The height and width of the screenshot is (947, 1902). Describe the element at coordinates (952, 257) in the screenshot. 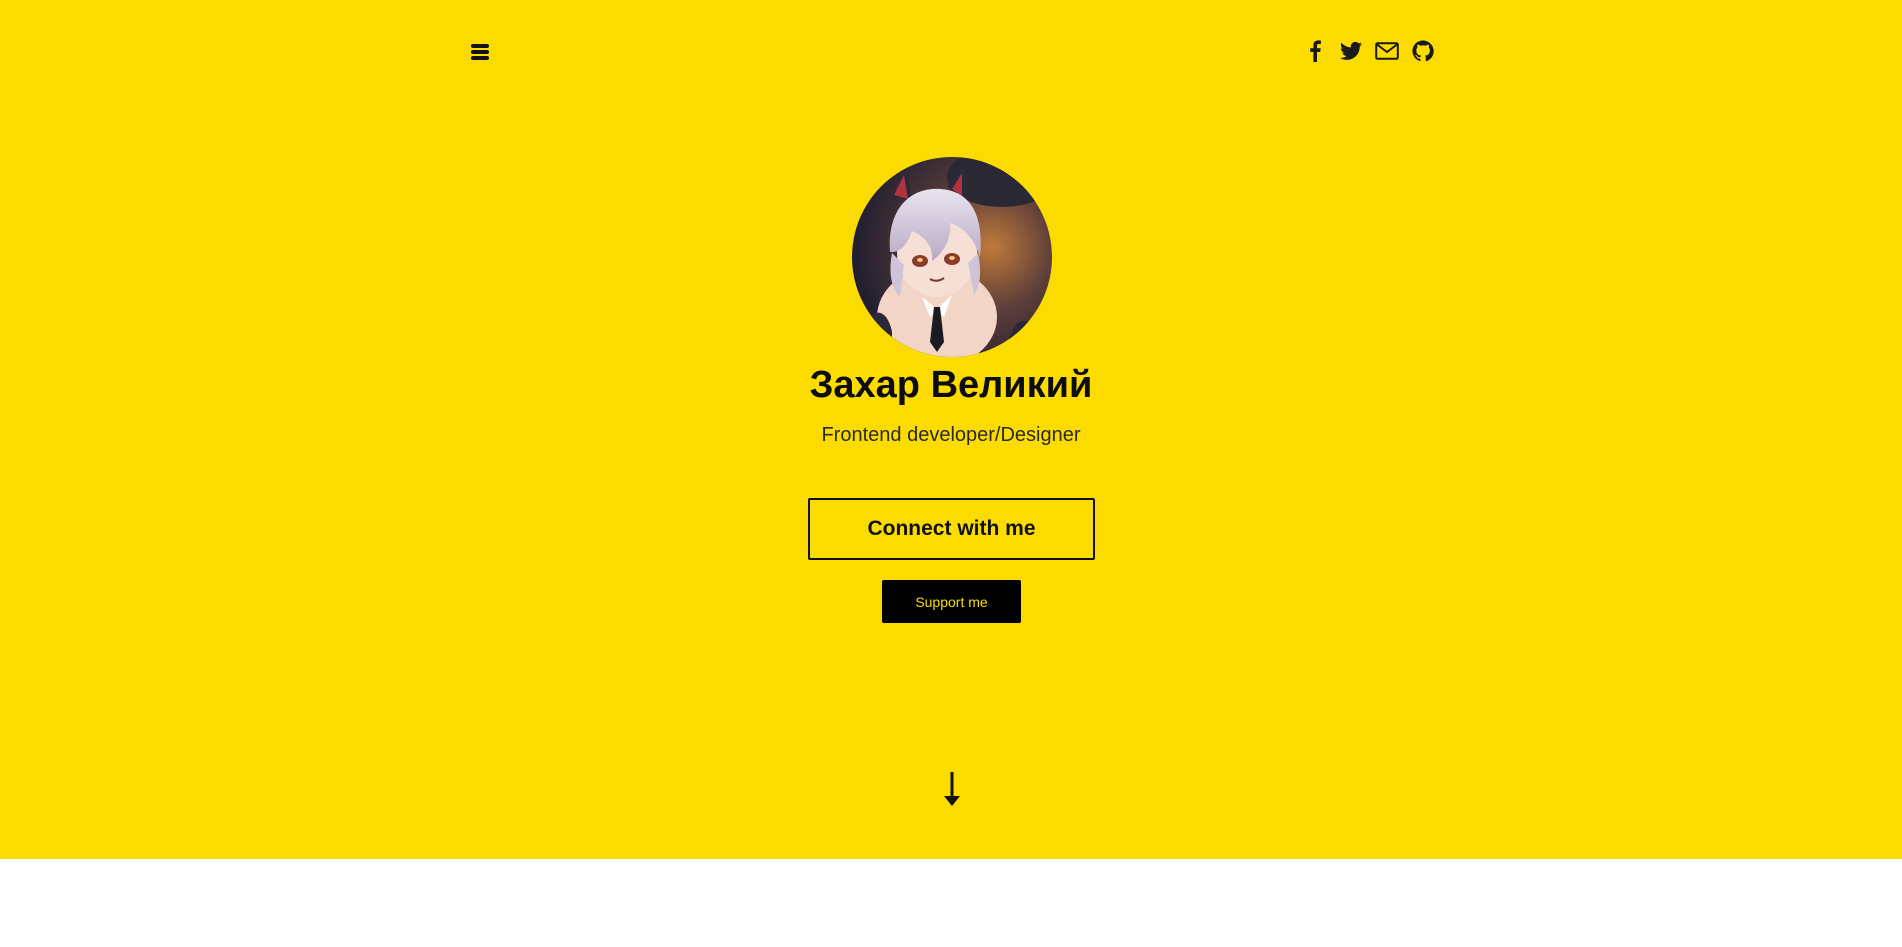

I see `avatar` at that location.